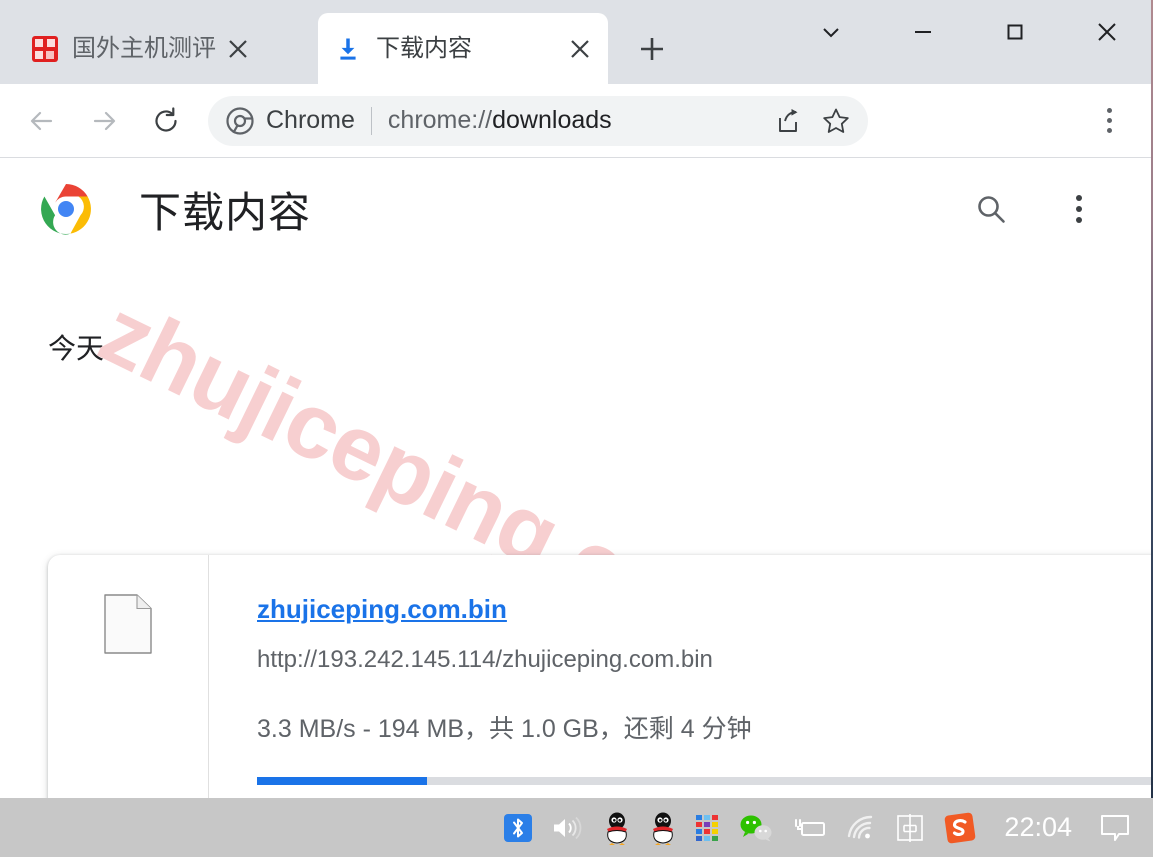  What do you see at coordinates (440, 120) in the screenshot?
I see `url-scheme: chrome://` at bounding box center [440, 120].